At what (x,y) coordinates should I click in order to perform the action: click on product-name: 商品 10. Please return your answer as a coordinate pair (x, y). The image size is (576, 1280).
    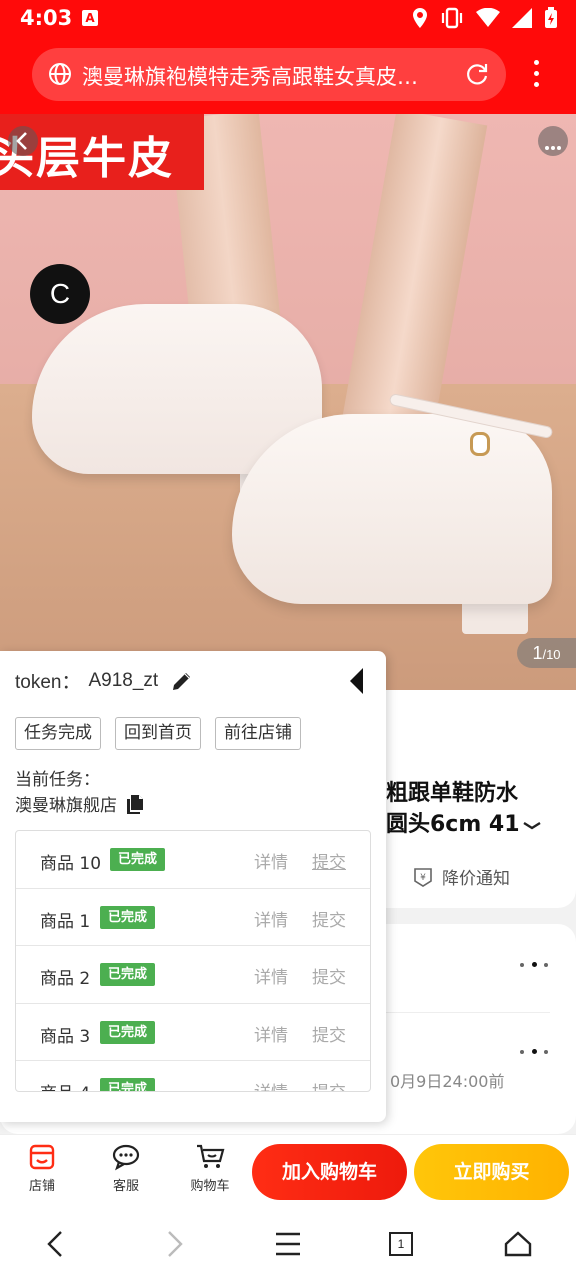
    Looking at the image, I should click on (71, 864).